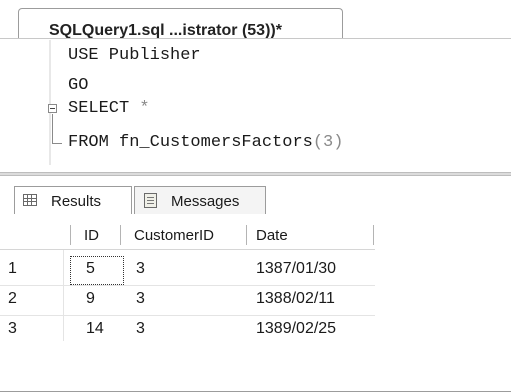 Image resolution: width=511 pixels, height=392 pixels. What do you see at coordinates (272, 235) in the screenshot?
I see `column-header-date: Date` at bounding box center [272, 235].